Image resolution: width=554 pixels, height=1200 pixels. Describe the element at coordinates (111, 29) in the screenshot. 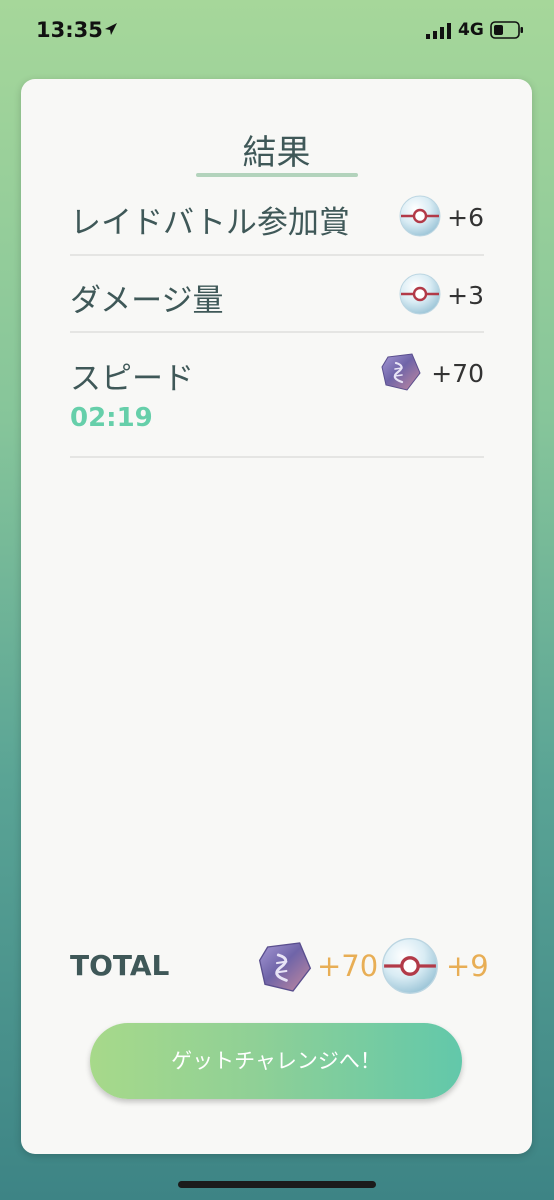

I see `location-arrow-icon` at that location.